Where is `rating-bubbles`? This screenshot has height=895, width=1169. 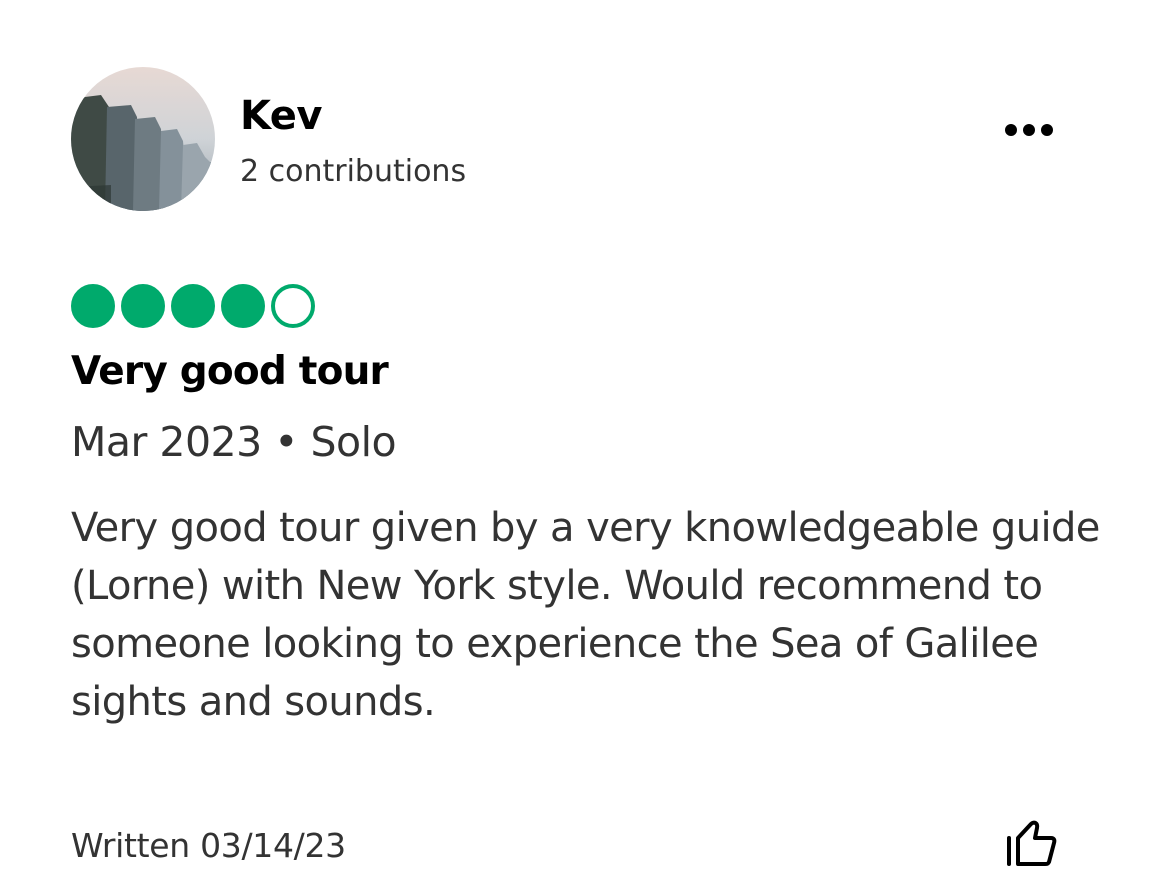 rating-bubbles is located at coordinates (193, 306).